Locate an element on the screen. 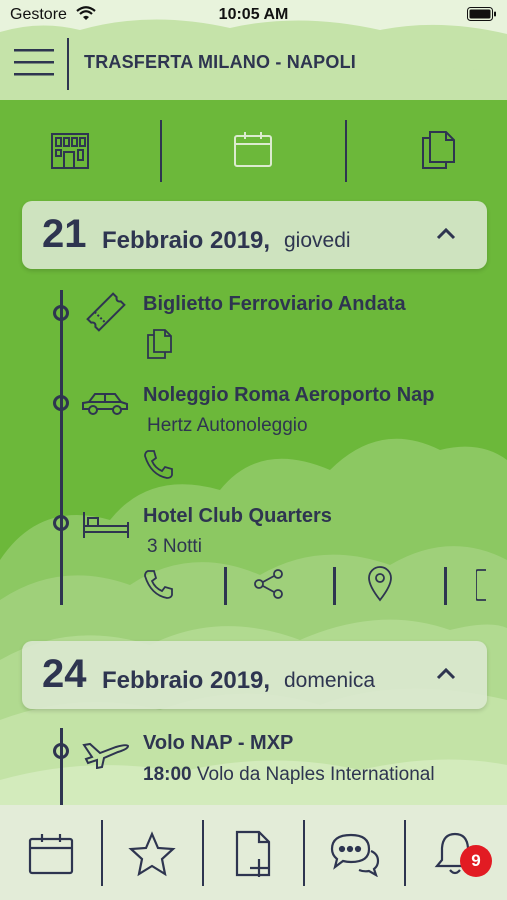  favorites-button is located at coordinates (152, 854).